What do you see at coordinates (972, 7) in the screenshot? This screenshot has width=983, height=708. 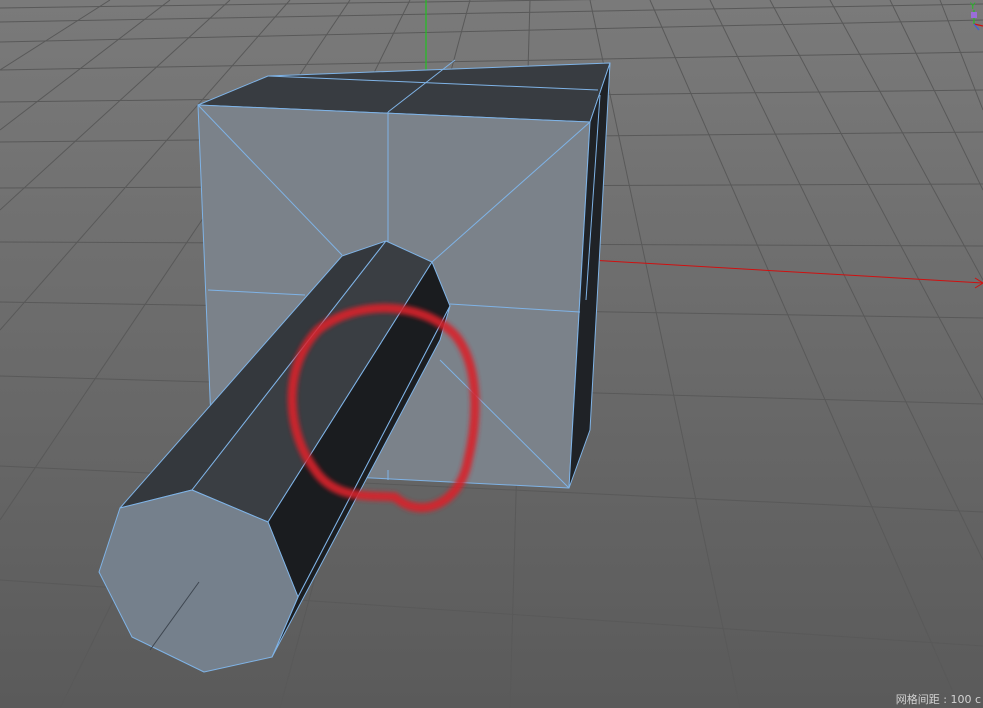 I see `gizmo-y-label: Y` at bounding box center [972, 7].